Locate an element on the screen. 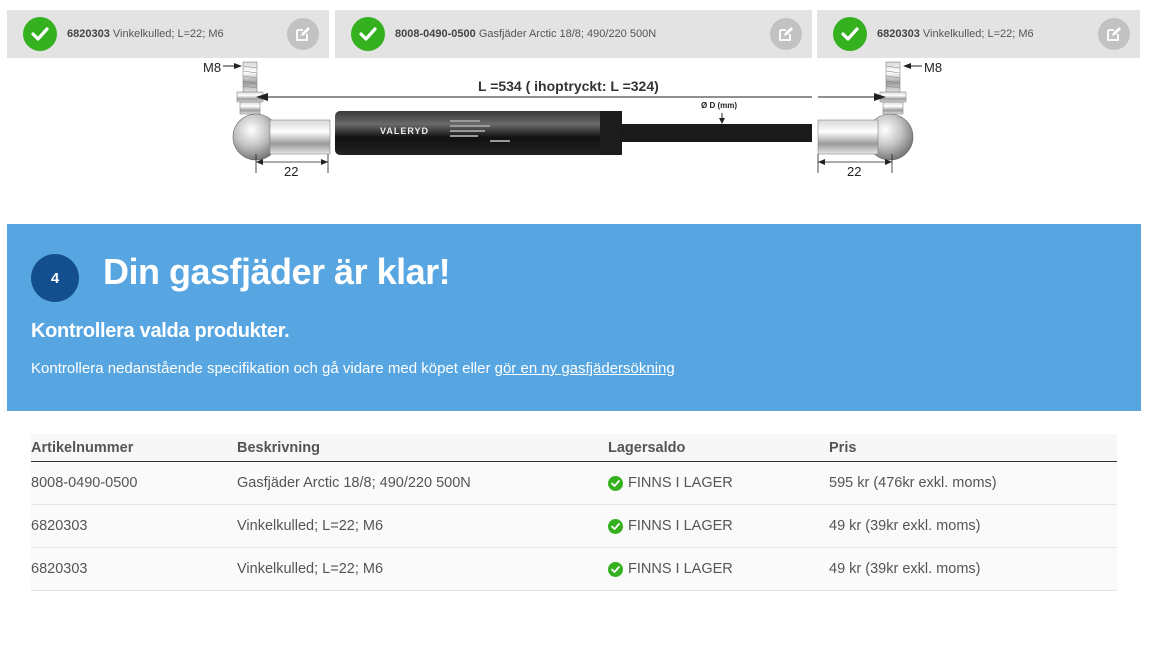  step-subtitle: Kontrollera valda produkter. is located at coordinates (160, 331).